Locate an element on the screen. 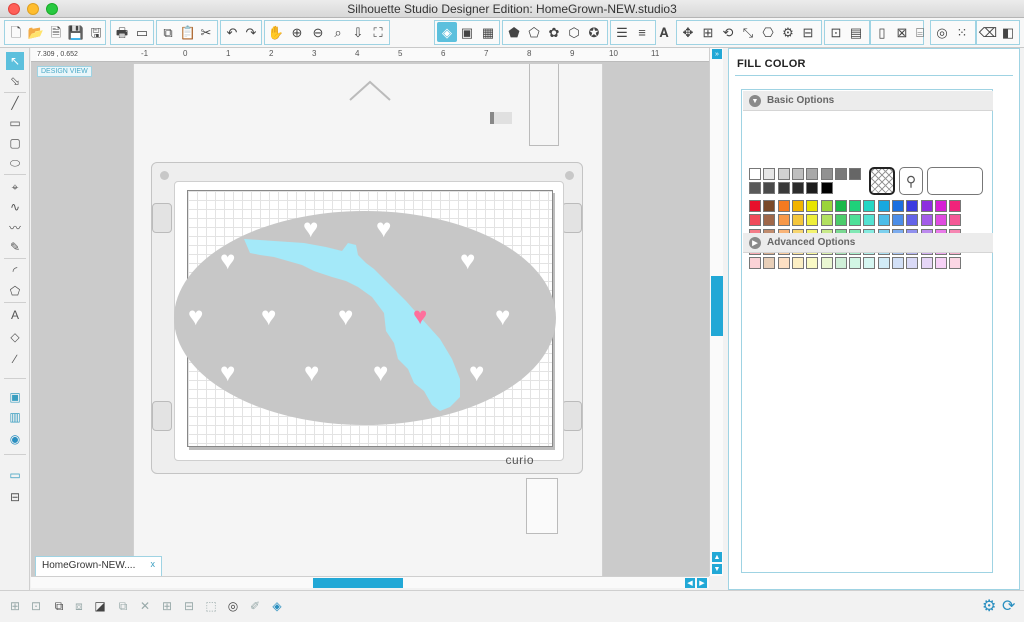  layers-icon: ◈ is located at coordinates (277, 606).